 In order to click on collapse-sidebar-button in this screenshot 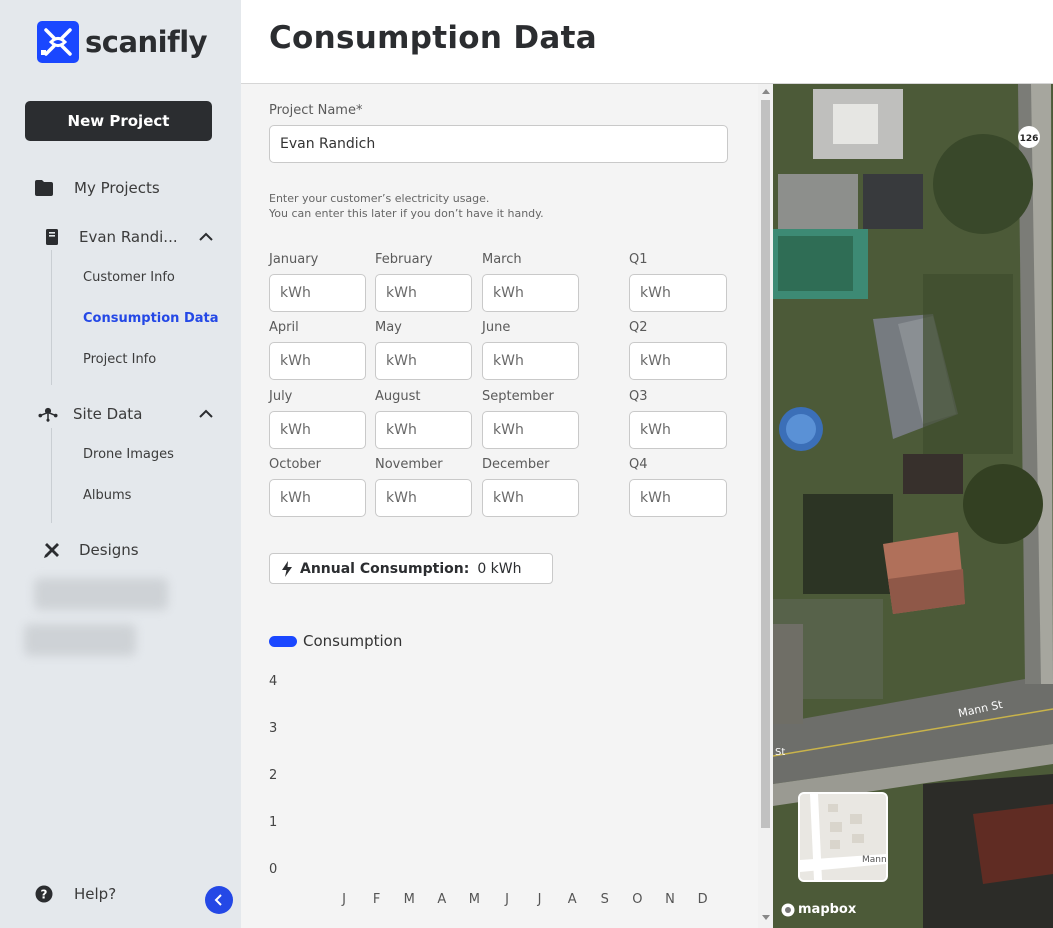, I will do `click(219, 900)`.